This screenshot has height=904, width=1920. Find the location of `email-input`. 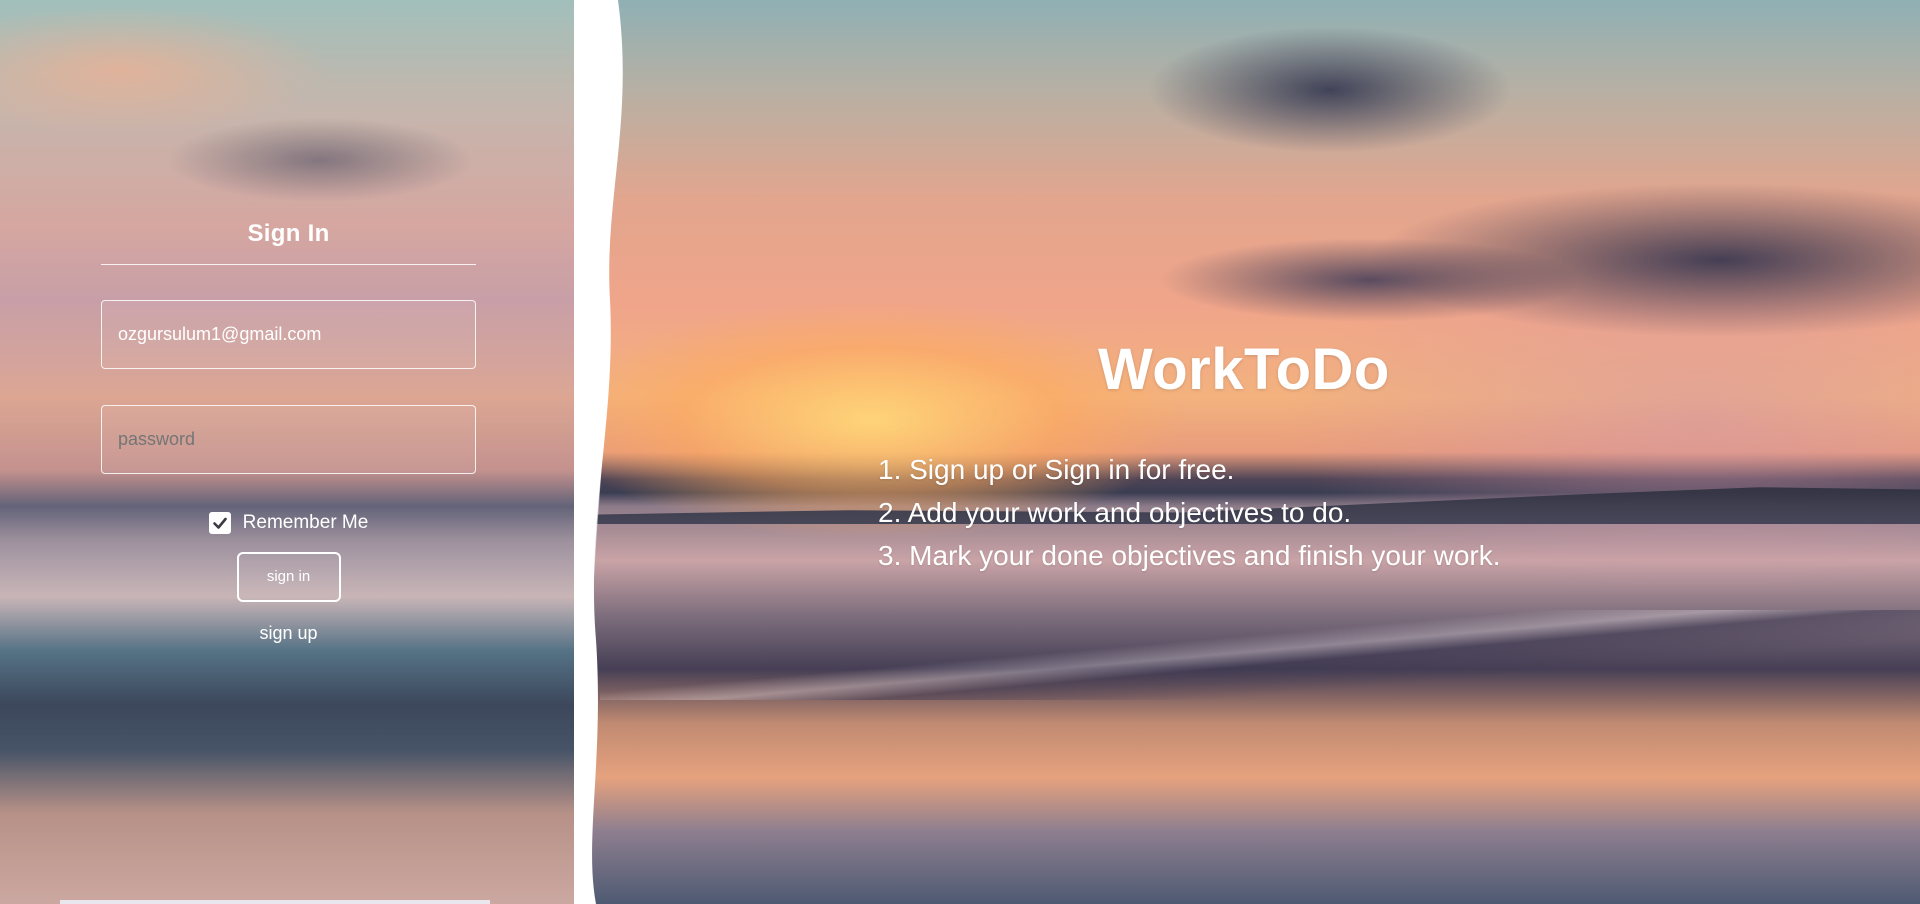

email-input is located at coordinates (288, 334).